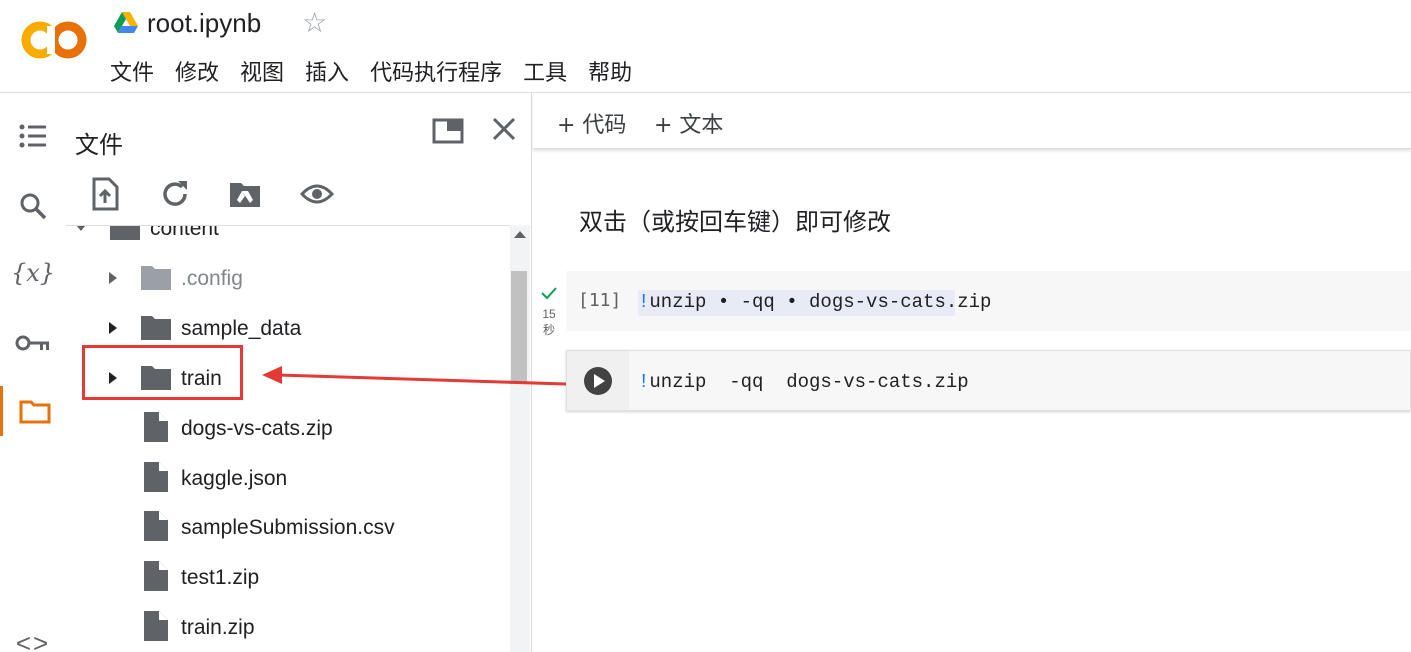 The image size is (1411, 652). I want to click on cell-gutter, so click(598, 380).